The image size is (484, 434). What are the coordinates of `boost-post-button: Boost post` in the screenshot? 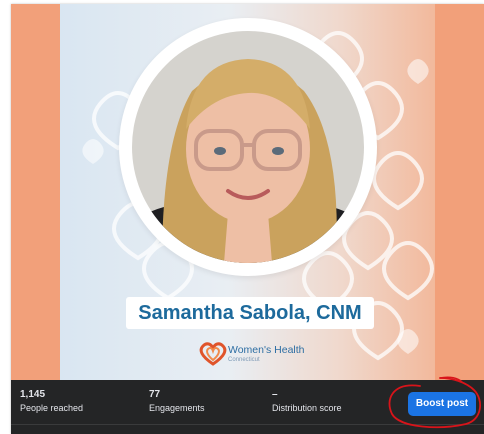 It's located at (442, 404).